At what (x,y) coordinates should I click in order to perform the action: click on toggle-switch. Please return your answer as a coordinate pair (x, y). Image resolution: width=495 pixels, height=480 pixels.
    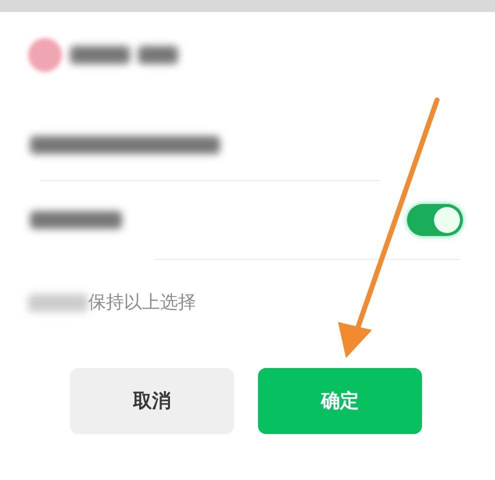
    Looking at the image, I should click on (435, 220).